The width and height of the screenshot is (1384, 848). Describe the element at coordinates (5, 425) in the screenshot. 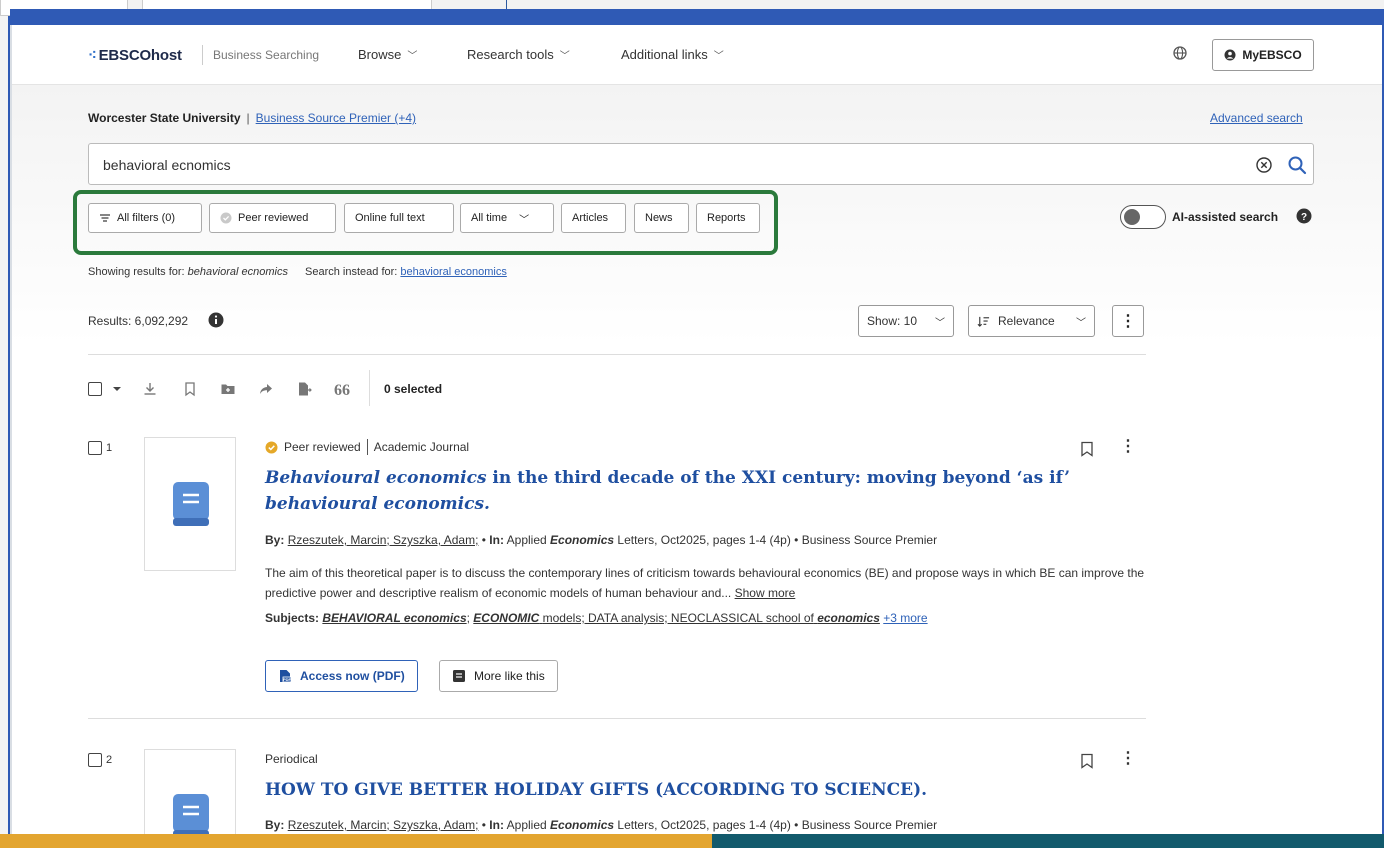

I see `background-left-panel` at that location.